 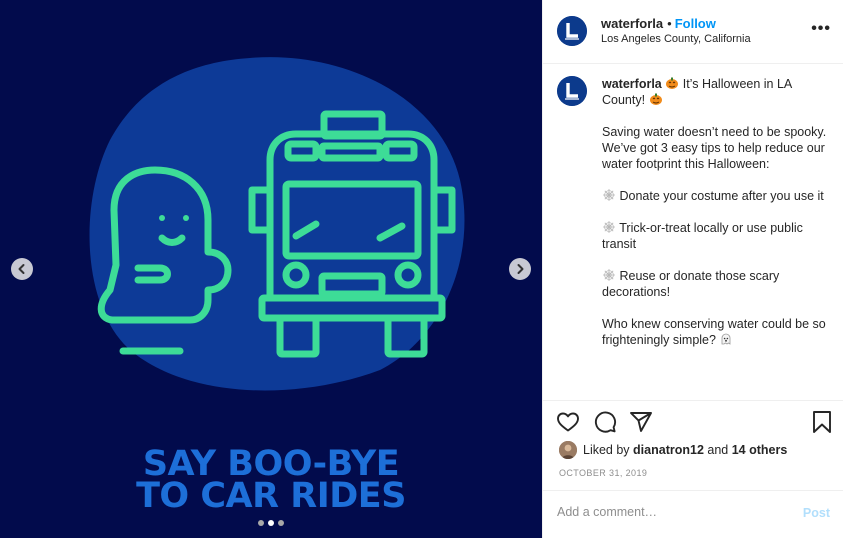 I want to click on like-button, so click(x=568, y=424).